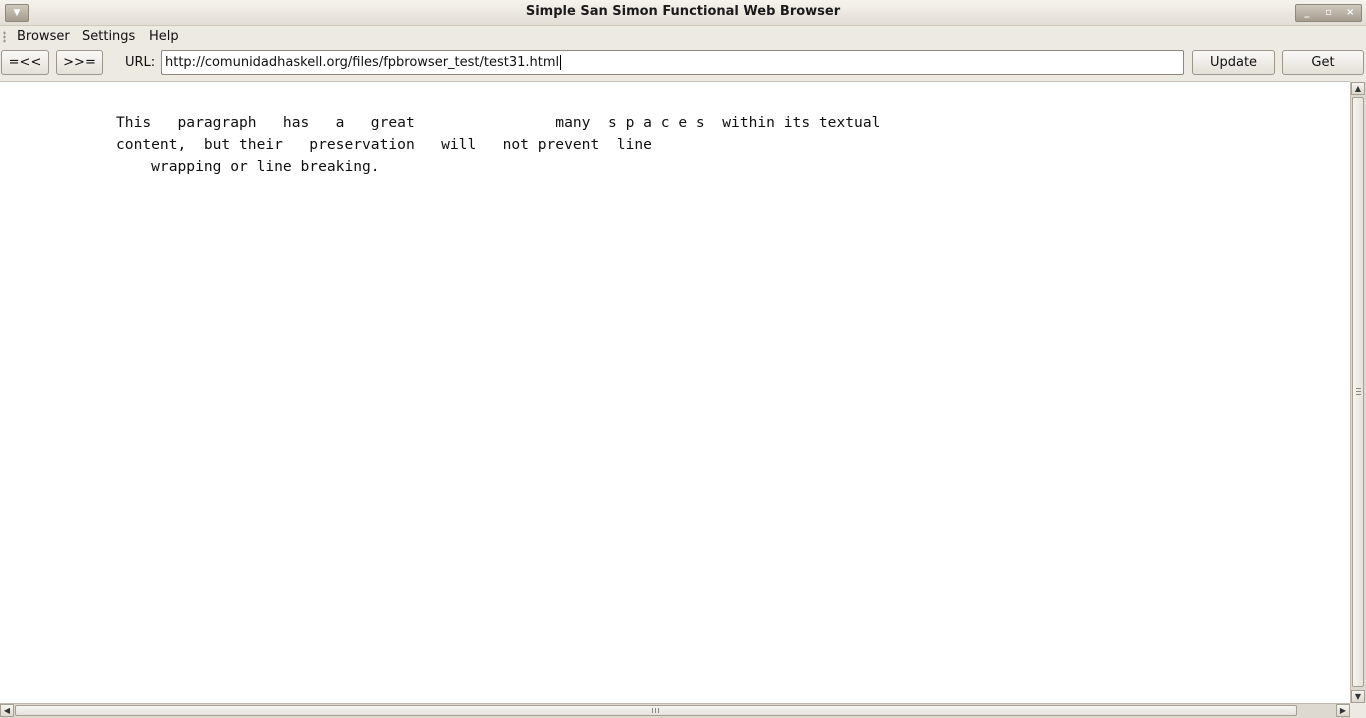  What do you see at coordinates (561, 62) in the screenshot?
I see `text-caret` at bounding box center [561, 62].